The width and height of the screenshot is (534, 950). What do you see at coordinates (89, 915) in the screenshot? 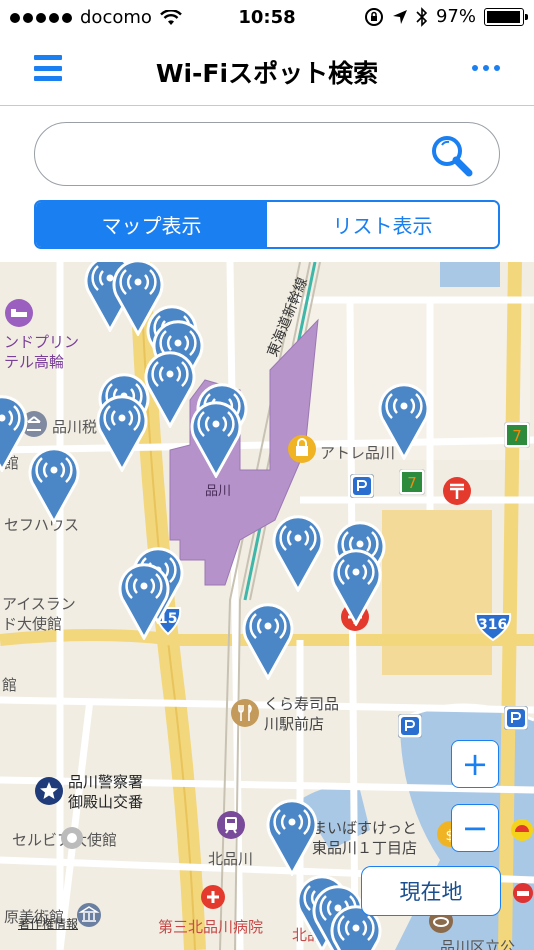
I see `museum-icon` at bounding box center [89, 915].